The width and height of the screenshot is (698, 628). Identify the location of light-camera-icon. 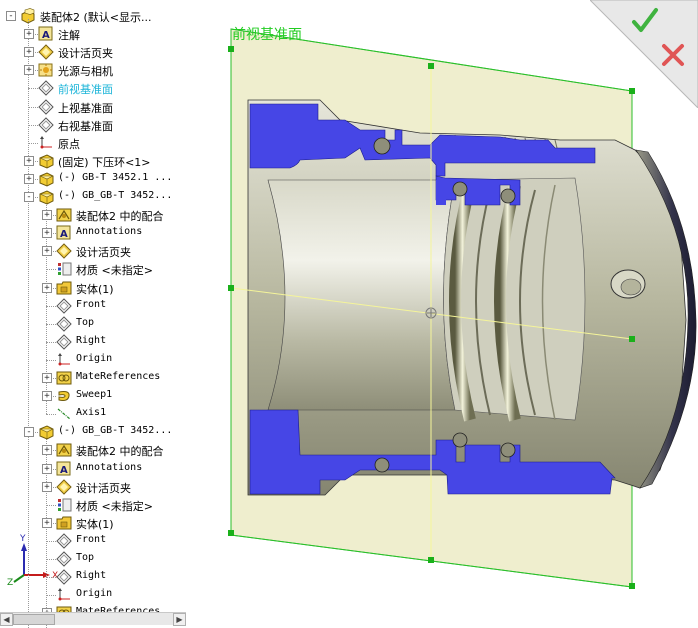
(46, 70).